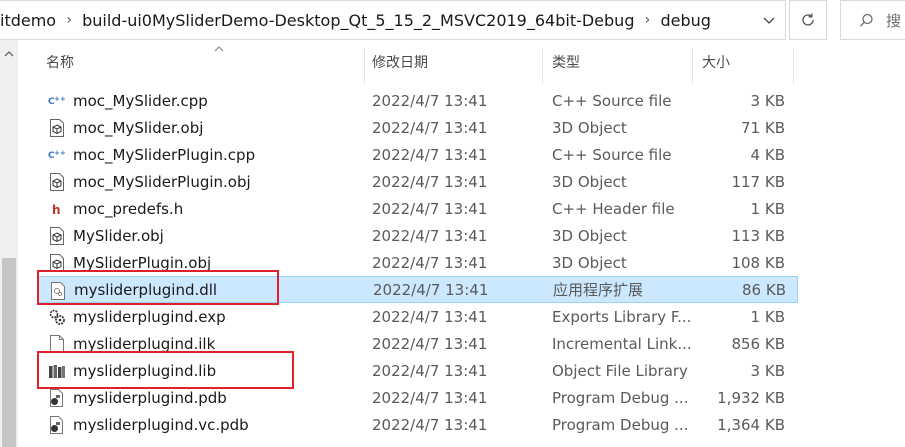  I want to click on file-size: 856 KB, so click(758, 343).